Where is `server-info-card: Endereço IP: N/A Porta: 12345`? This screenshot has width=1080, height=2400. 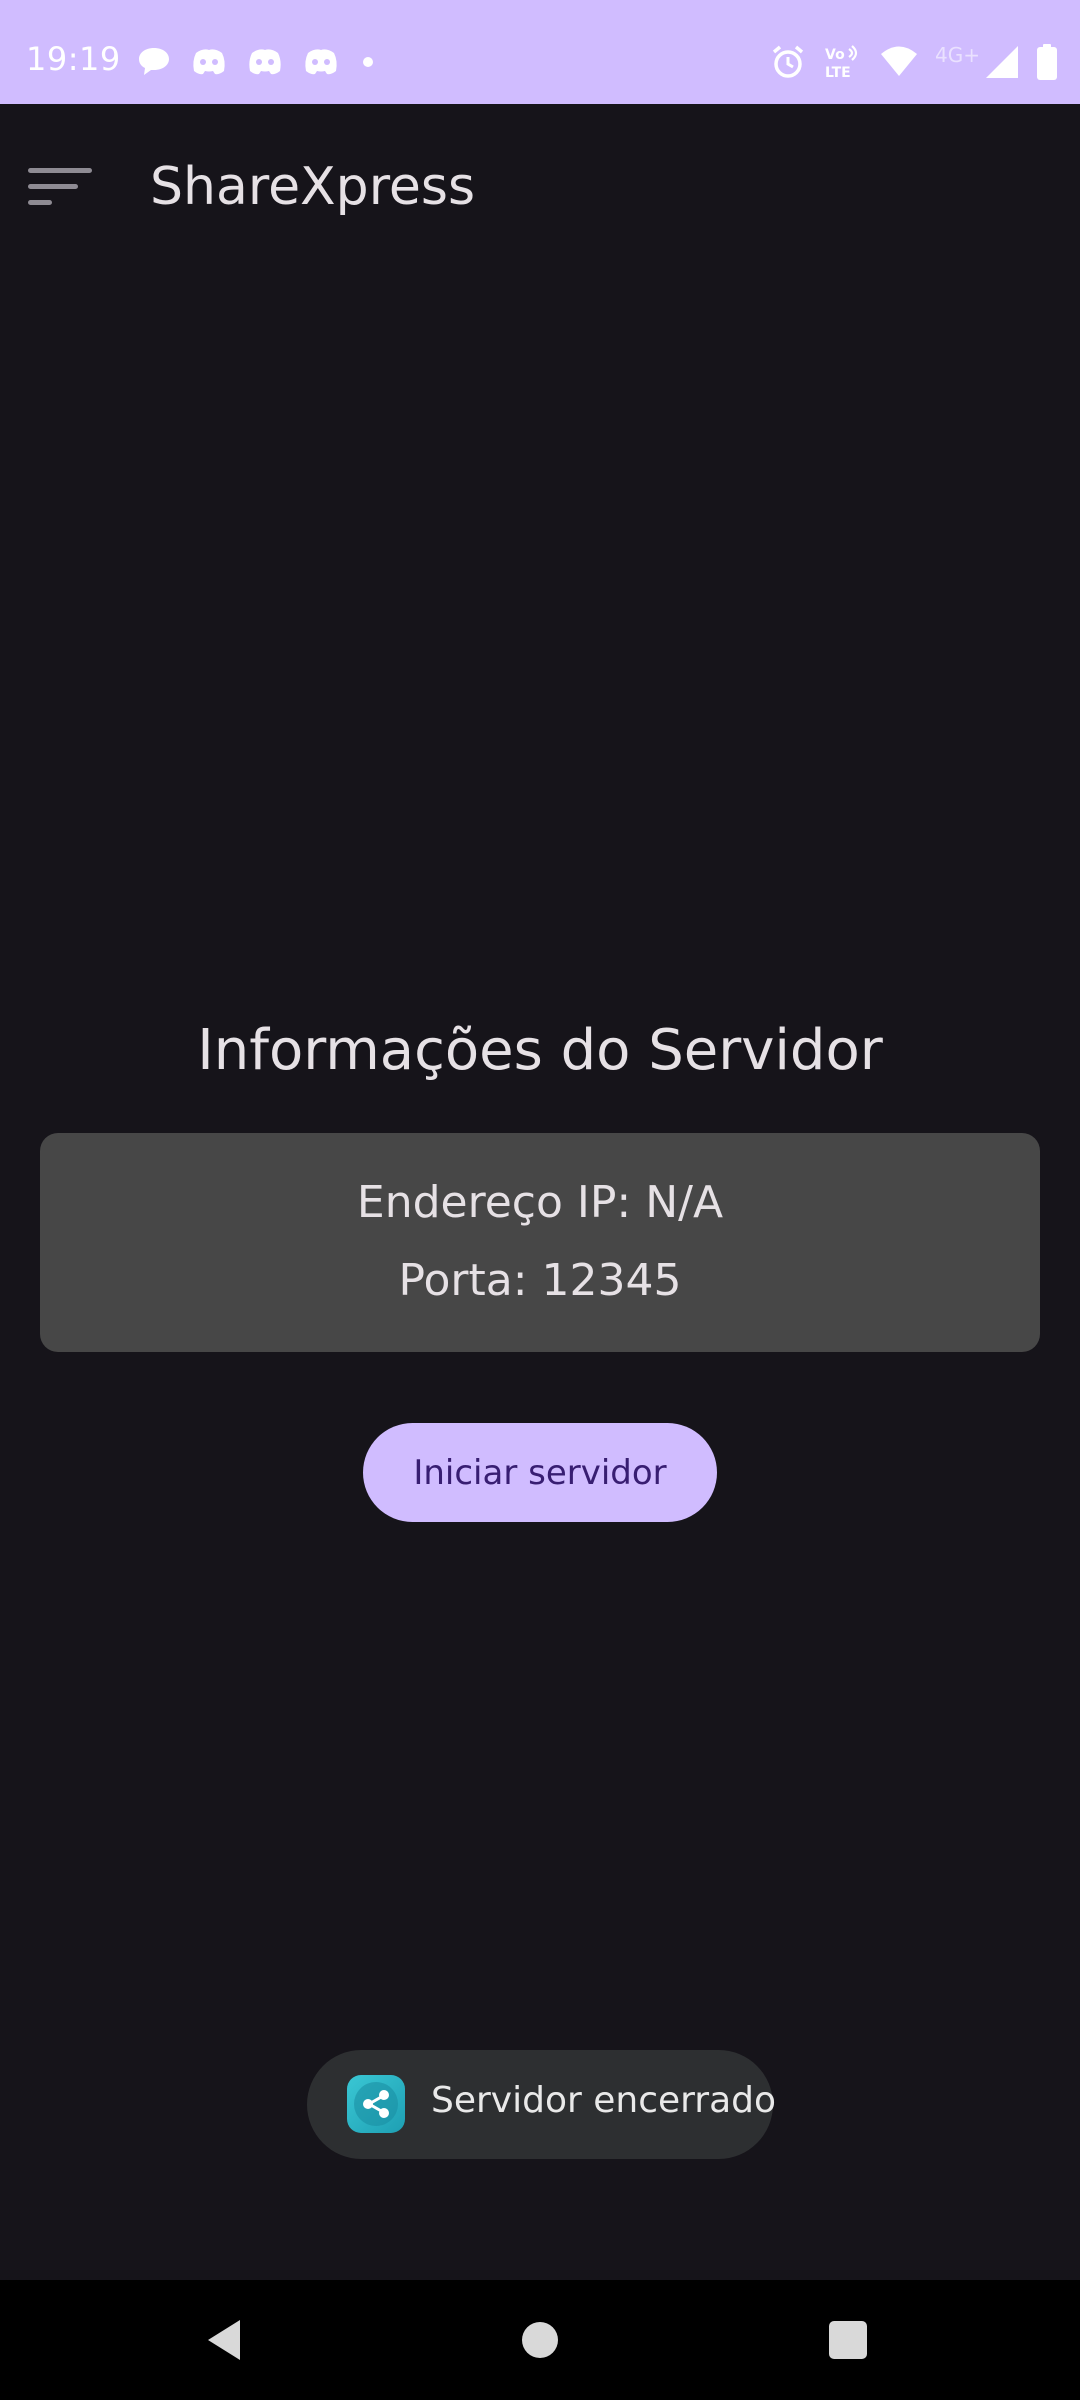 server-info-card: Endereço IP: N/A Porta: 12345 is located at coordinates (540, 1242).